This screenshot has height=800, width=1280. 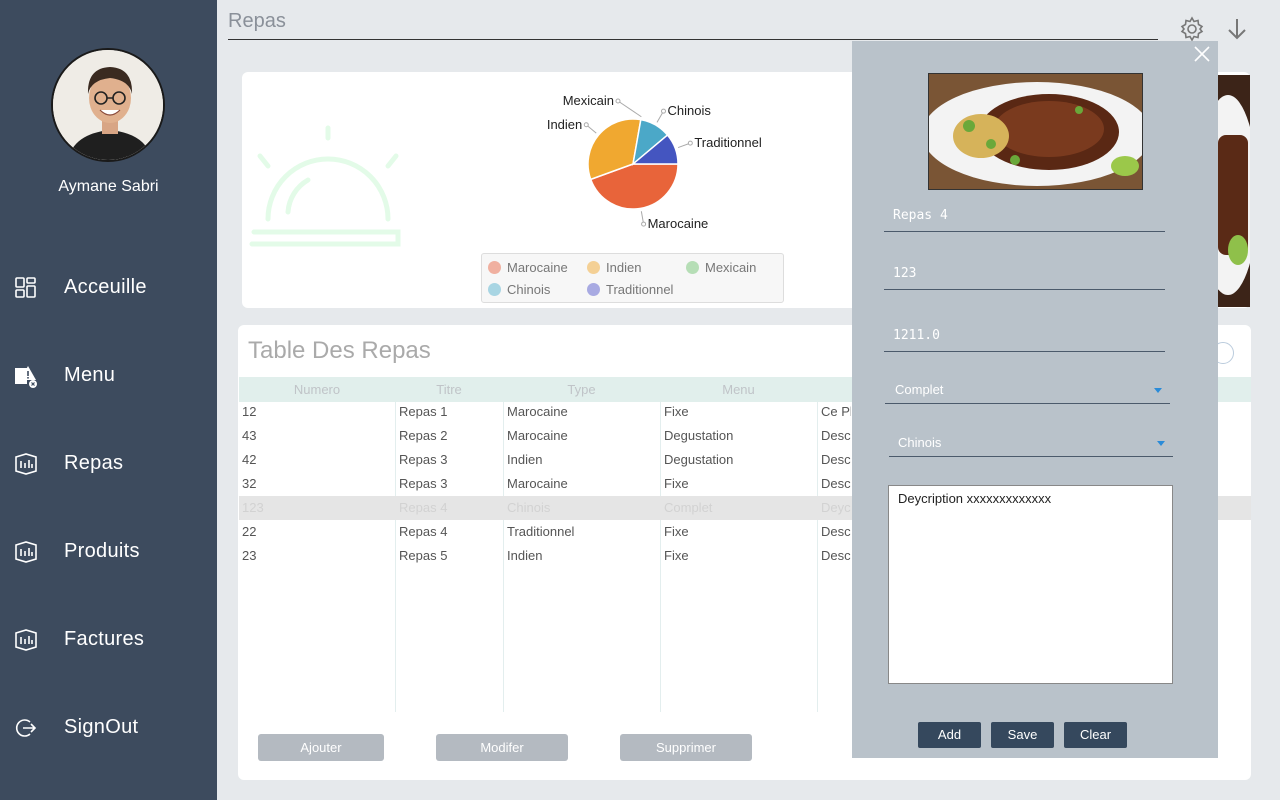 I want to click on table-cell: 23, so click(x=249, y=555).